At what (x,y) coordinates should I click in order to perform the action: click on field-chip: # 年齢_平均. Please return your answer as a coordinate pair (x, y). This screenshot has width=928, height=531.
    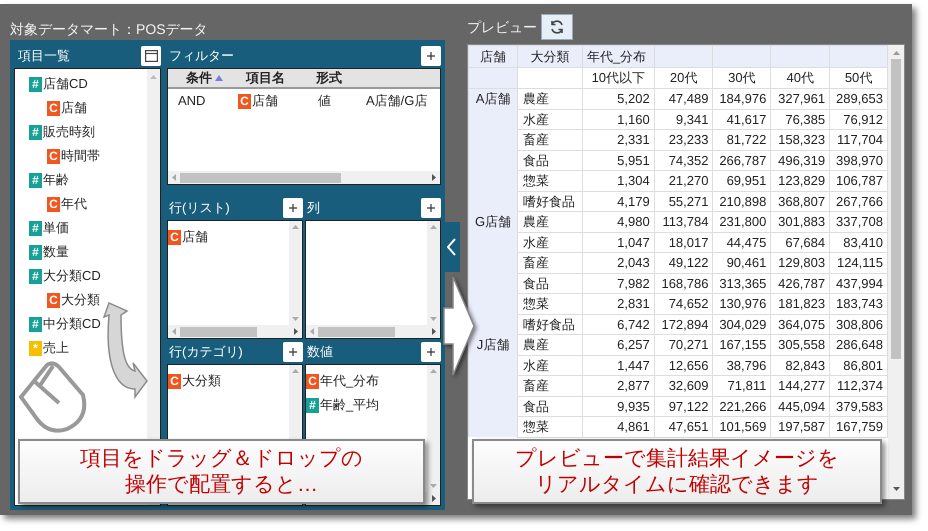
    Looking at the image, I should click on (343, 405).